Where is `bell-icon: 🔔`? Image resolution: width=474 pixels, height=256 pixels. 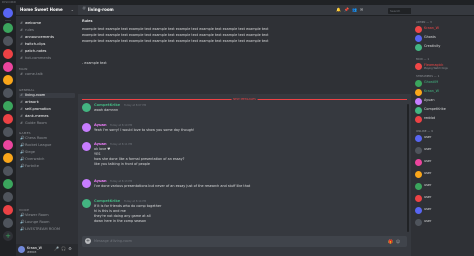
bell-icon: 🔔 is located at coordinates (338, 9).